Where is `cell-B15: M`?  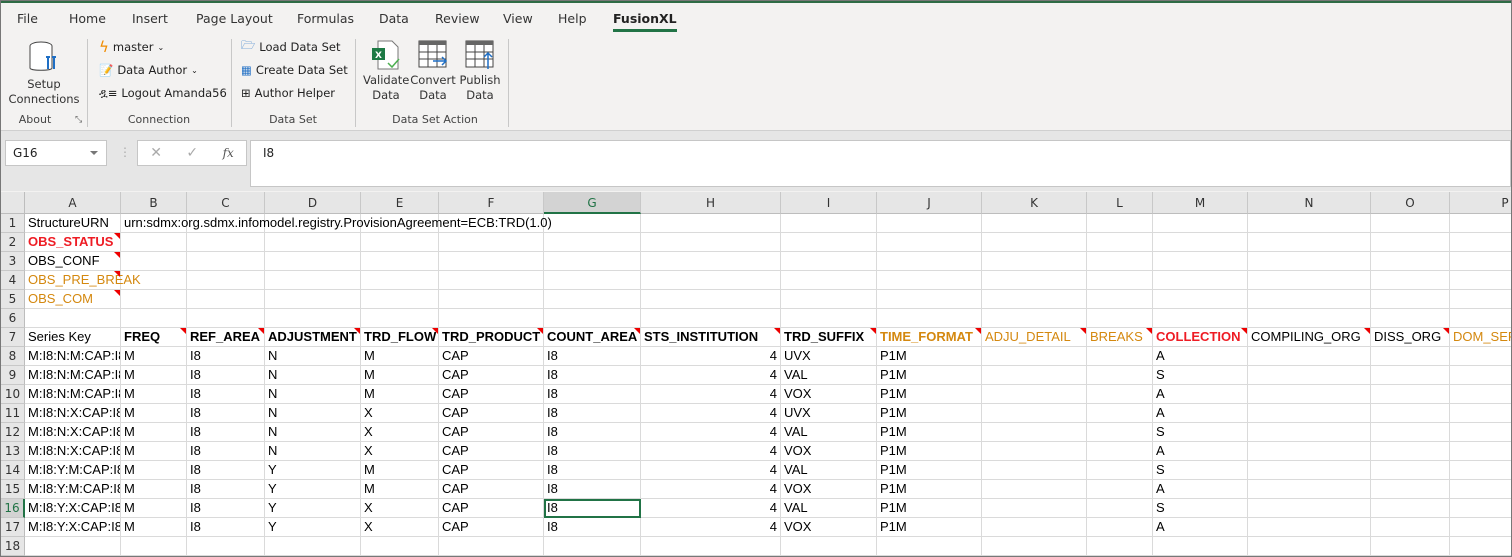
cell-B15: M is located at coordinates (154, 489).